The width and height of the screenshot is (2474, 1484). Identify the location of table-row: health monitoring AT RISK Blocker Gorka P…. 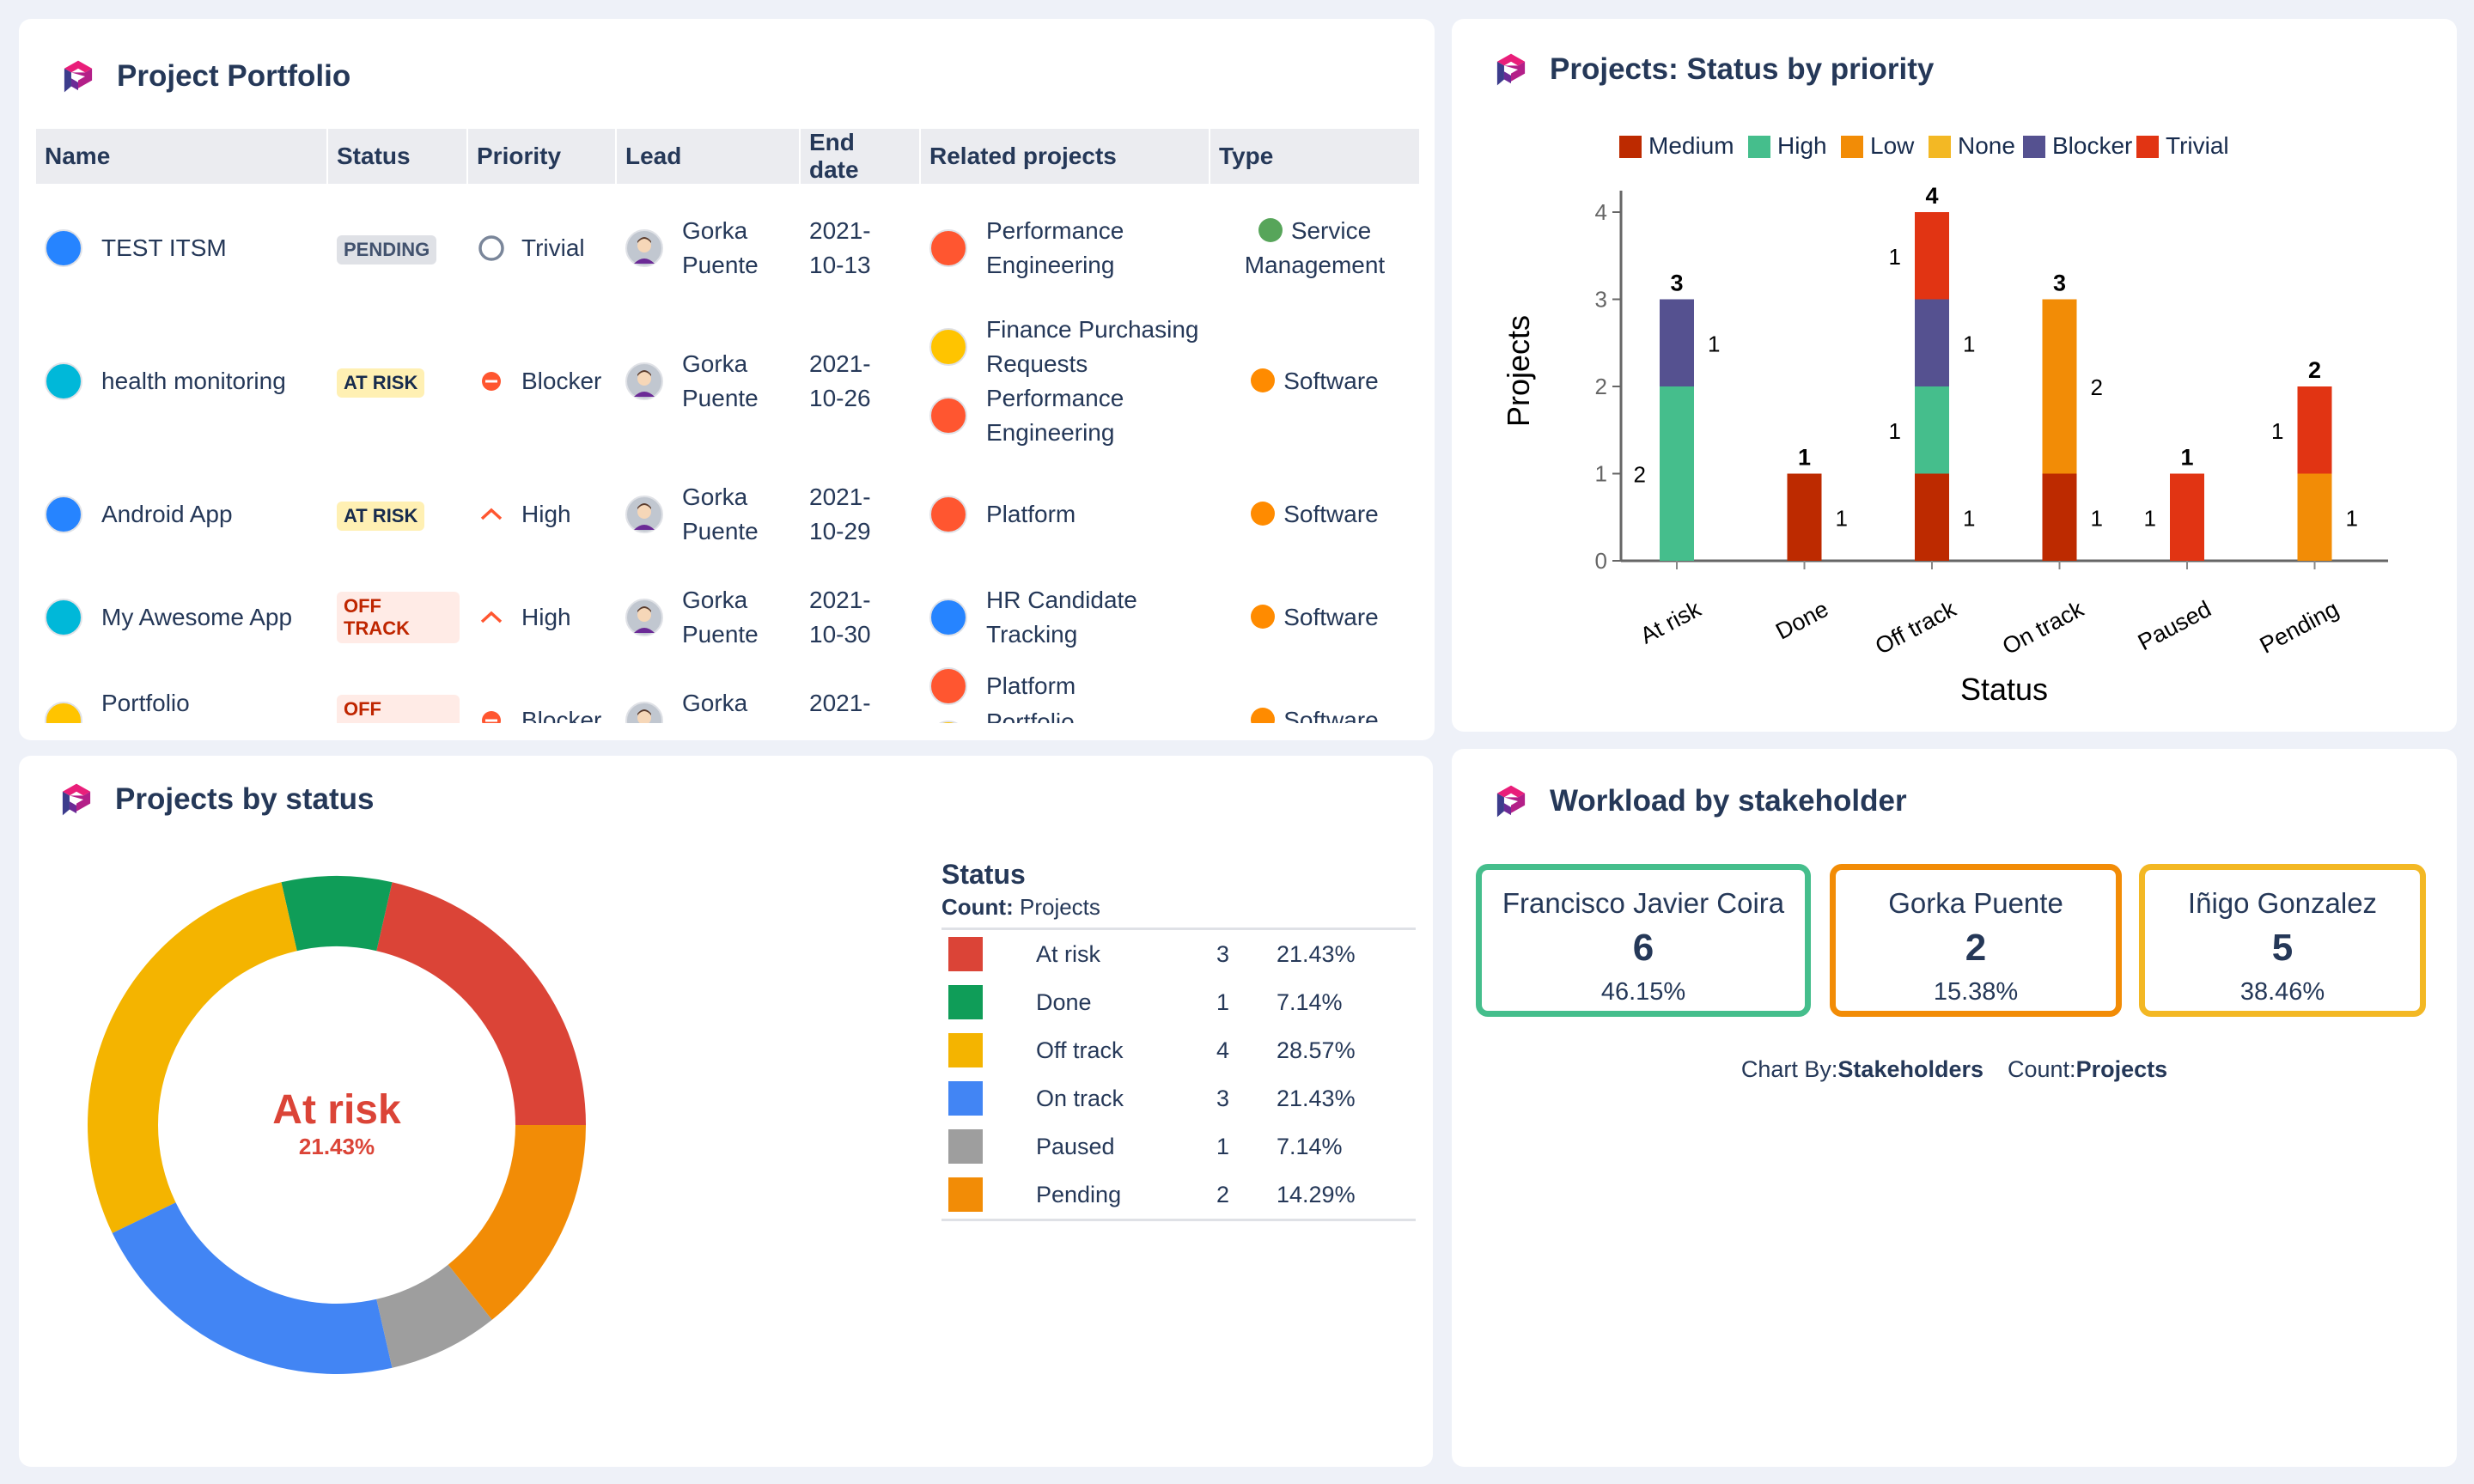
(727, 381).